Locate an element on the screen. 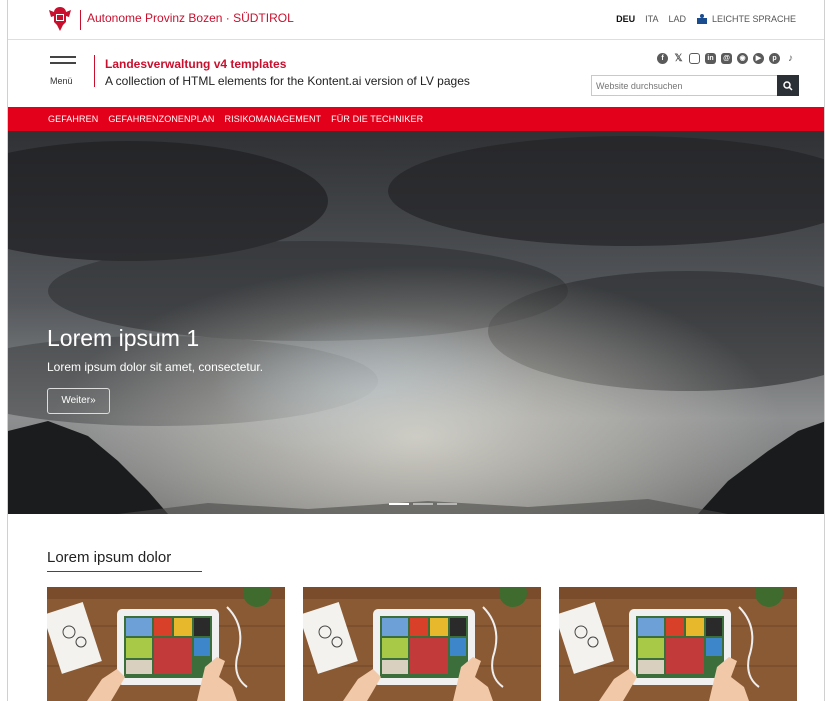  instagram-icon is located at coordinates (694, 58).